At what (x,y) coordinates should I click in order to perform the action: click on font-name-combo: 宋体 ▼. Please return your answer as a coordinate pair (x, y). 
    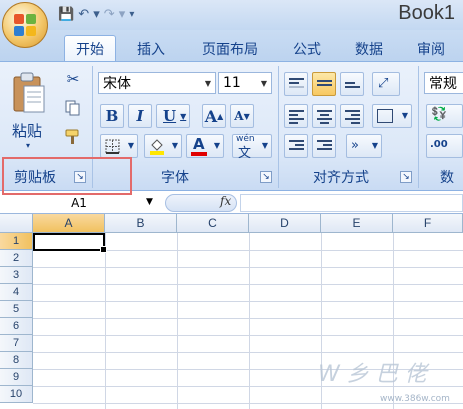
    Looking at the image, I should click on (157, 83).